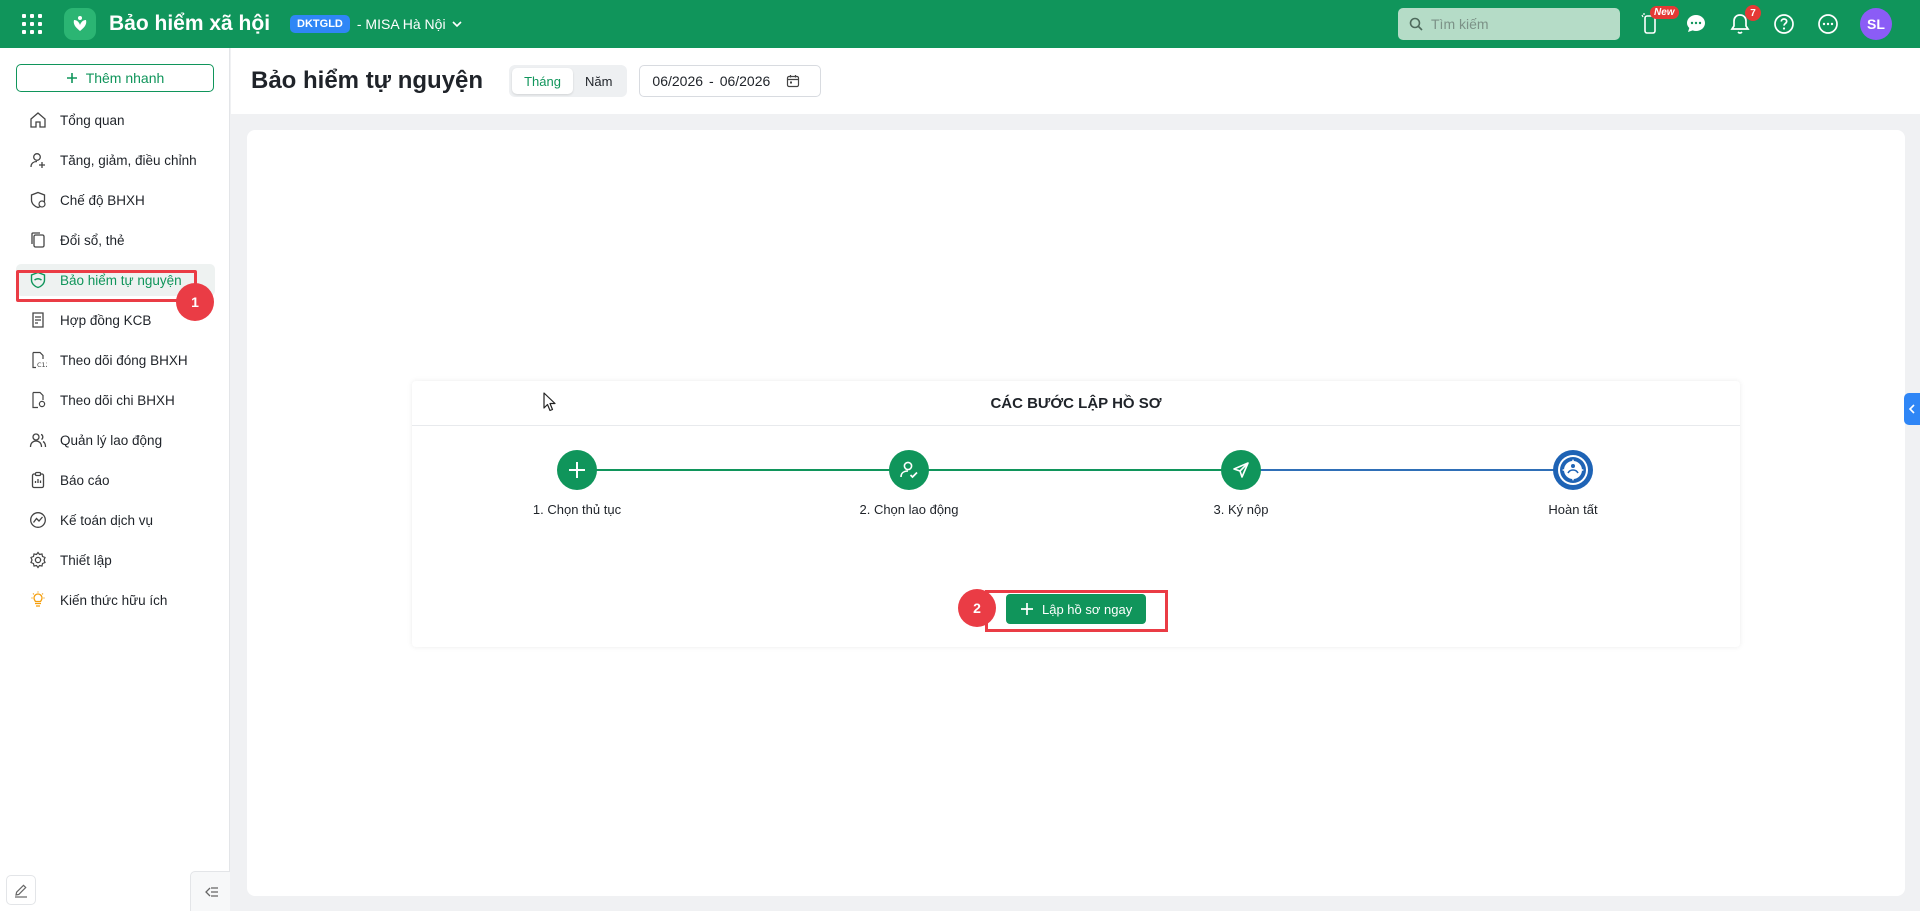 This screenshot has height=911, width=1920. Describe the element at coordinates (1241, 470) in the screenshot. I see `send-icon` at that location.